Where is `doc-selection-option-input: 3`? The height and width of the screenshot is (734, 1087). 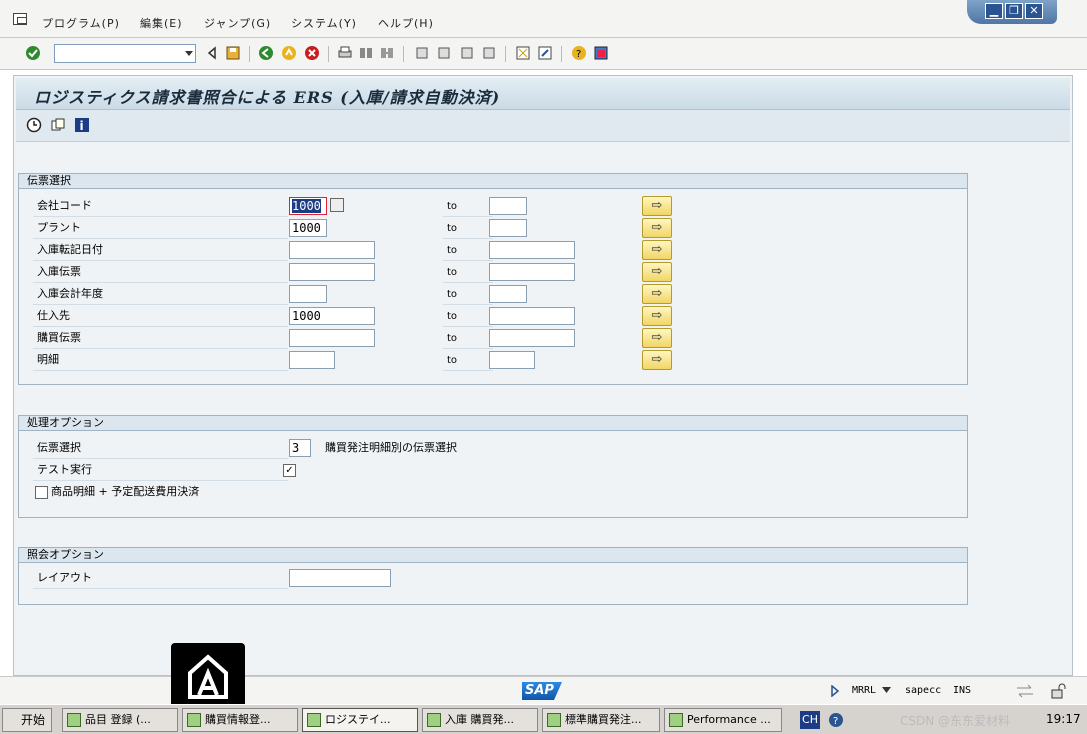 doc-selection-option-input: 3 is located at coordinates (300, 448).